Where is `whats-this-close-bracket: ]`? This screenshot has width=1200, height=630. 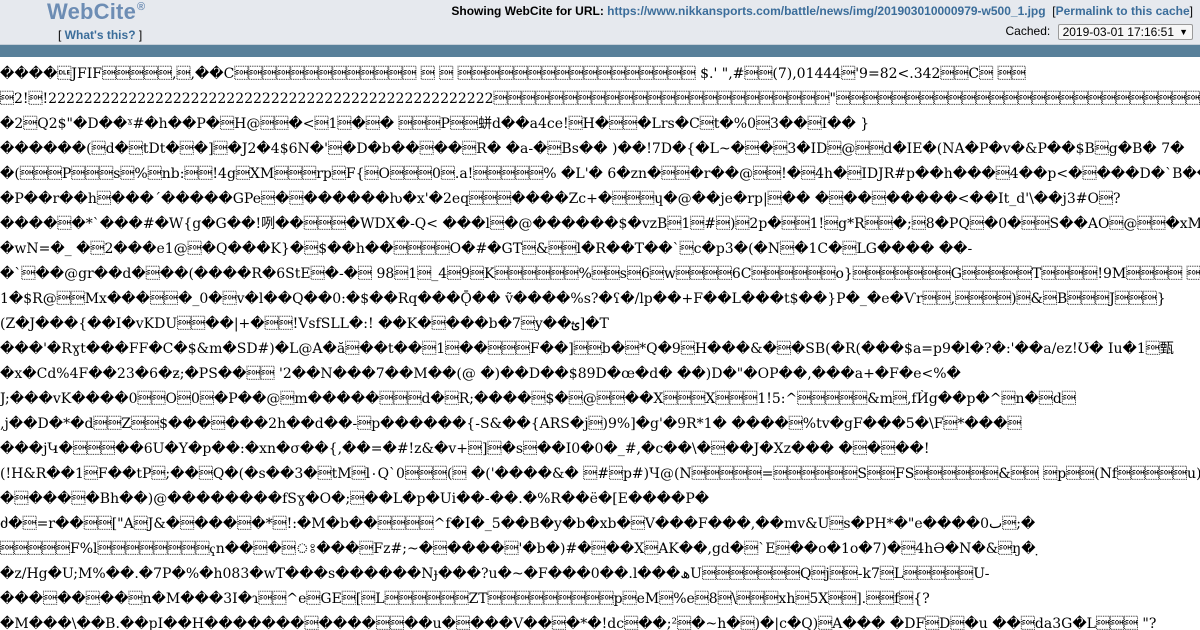 whats-this-close-bracket: ] is located at coordinates (139, 35).